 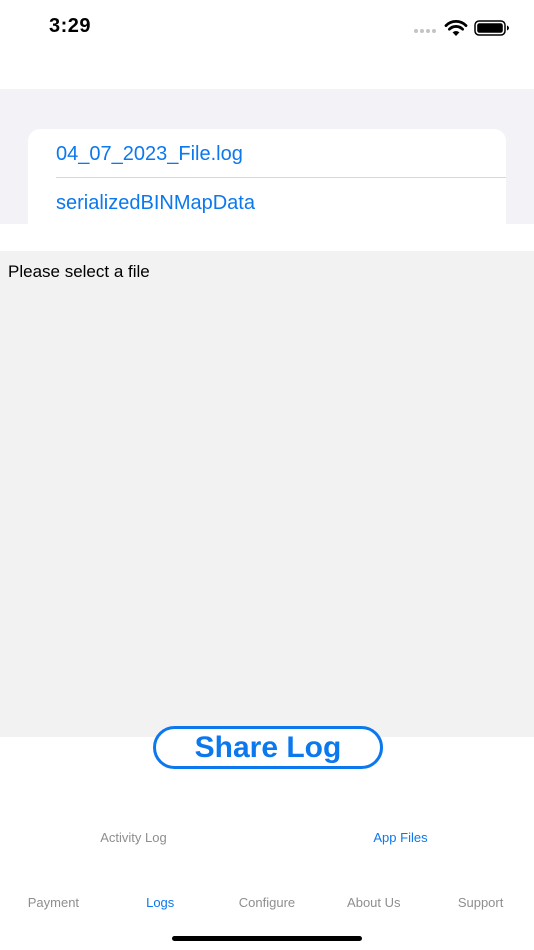 What do you see at coordinates (53, 903) in the screenshot?
I see `tab-payment: Payment` at bounding box center [53, 903].